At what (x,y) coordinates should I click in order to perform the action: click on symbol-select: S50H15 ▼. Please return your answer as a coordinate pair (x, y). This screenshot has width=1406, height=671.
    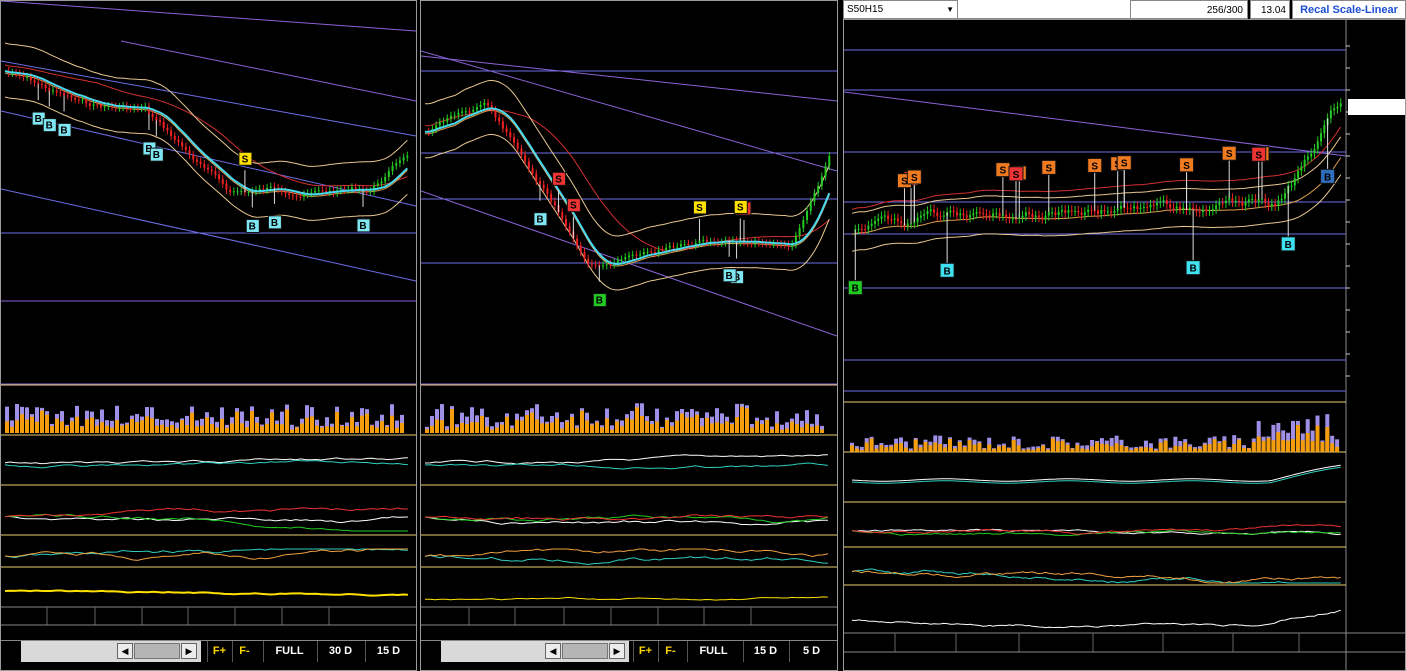
    Looking at the image, I should click on (900, 9).